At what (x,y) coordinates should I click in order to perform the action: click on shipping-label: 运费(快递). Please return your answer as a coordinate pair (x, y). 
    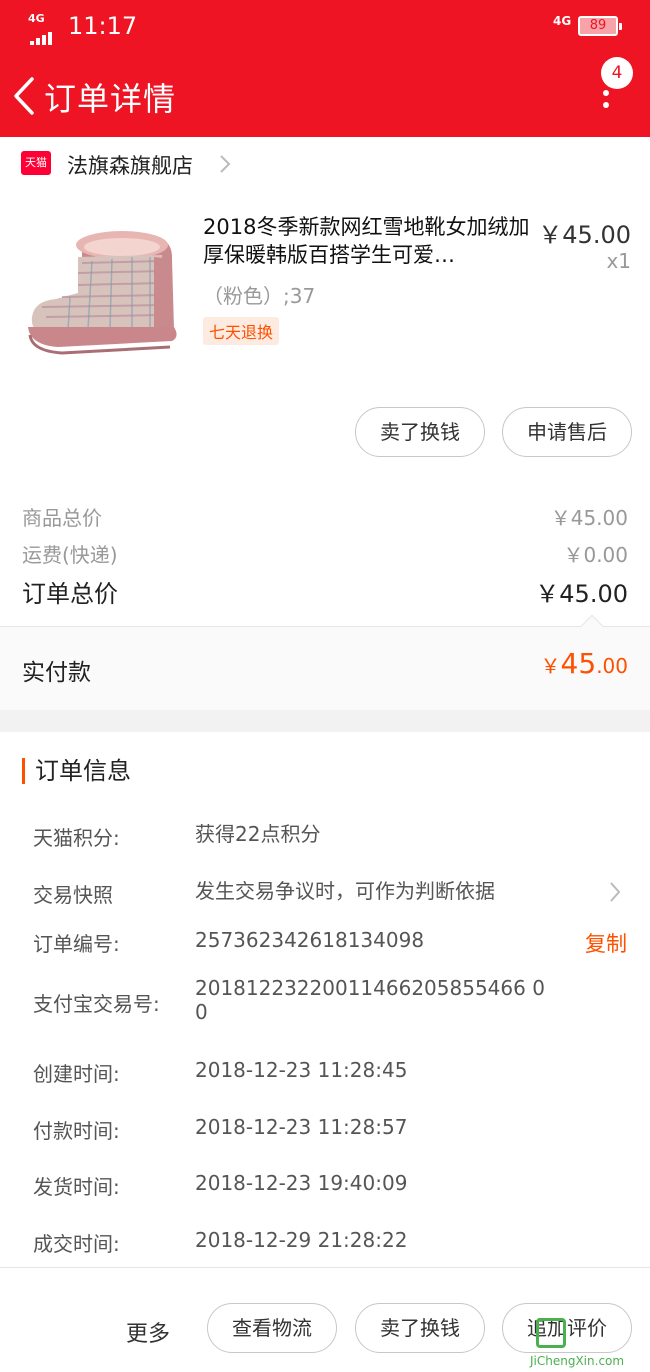
    Looking at the image, I should click on (70, 555).